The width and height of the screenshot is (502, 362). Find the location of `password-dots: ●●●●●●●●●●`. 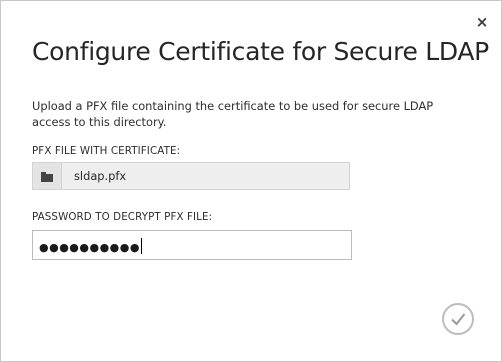

password-dots: ●●●●●●●●●● is located at coordinates (89, 247).